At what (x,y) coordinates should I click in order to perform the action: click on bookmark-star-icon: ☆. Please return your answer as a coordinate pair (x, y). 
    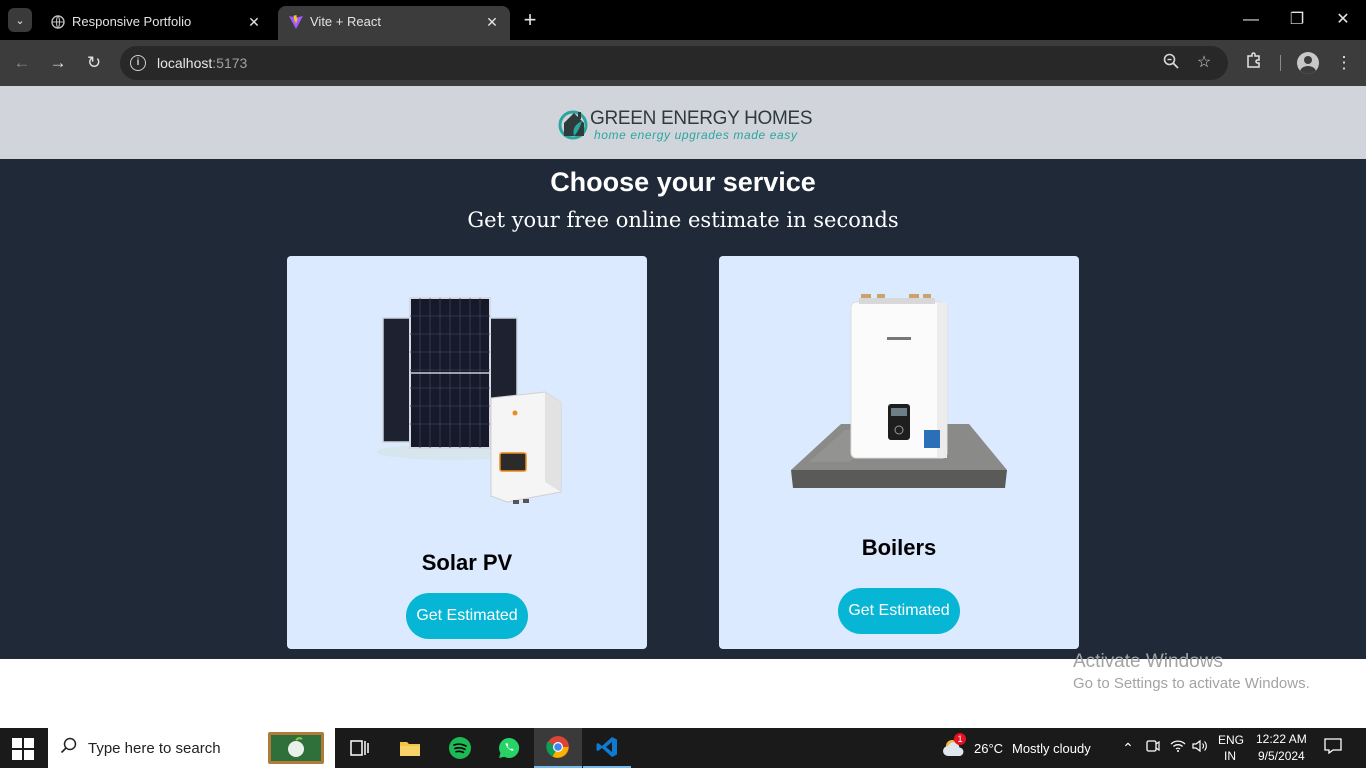
    Looking at the image, I should click on (1204, 63).